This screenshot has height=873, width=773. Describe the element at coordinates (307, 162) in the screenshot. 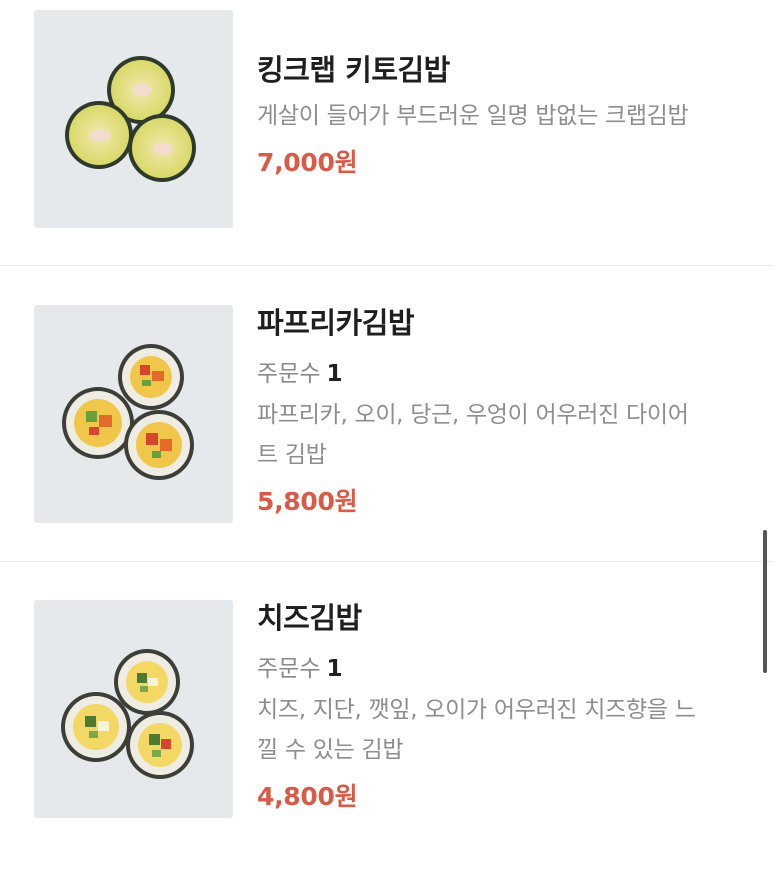

I see `menu-item-price: 7,000원` at that location.